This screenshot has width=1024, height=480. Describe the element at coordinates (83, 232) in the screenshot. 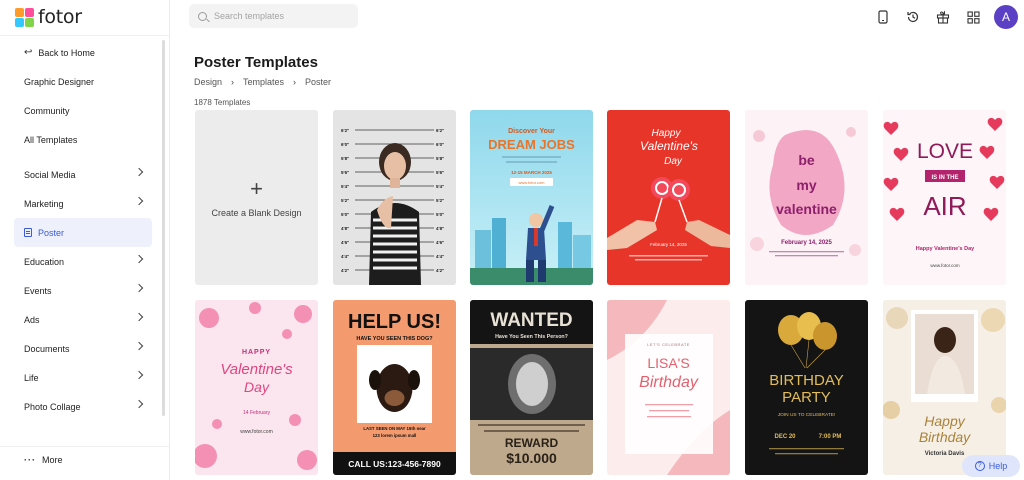

I see `sidebar-item-poster: Poster` at that location.